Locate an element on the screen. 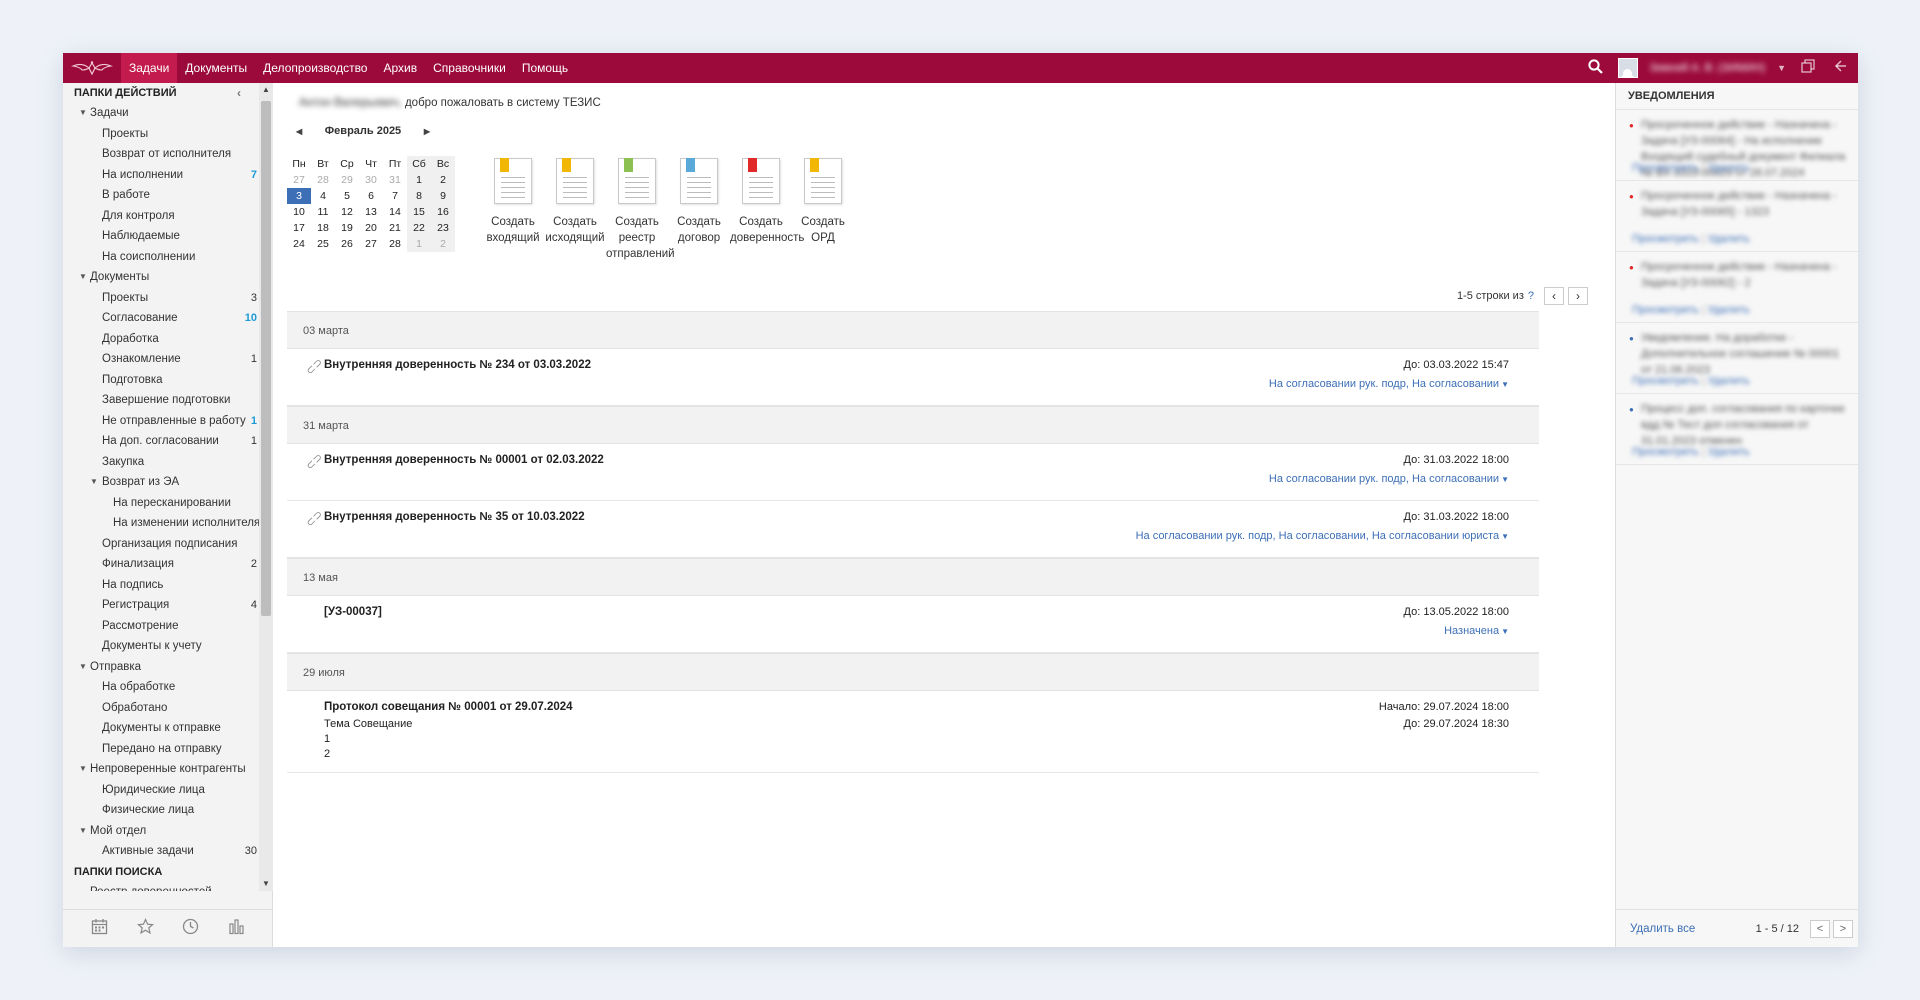  sidebar-folder-item: Для контроля is located at coordinates (161, 216).